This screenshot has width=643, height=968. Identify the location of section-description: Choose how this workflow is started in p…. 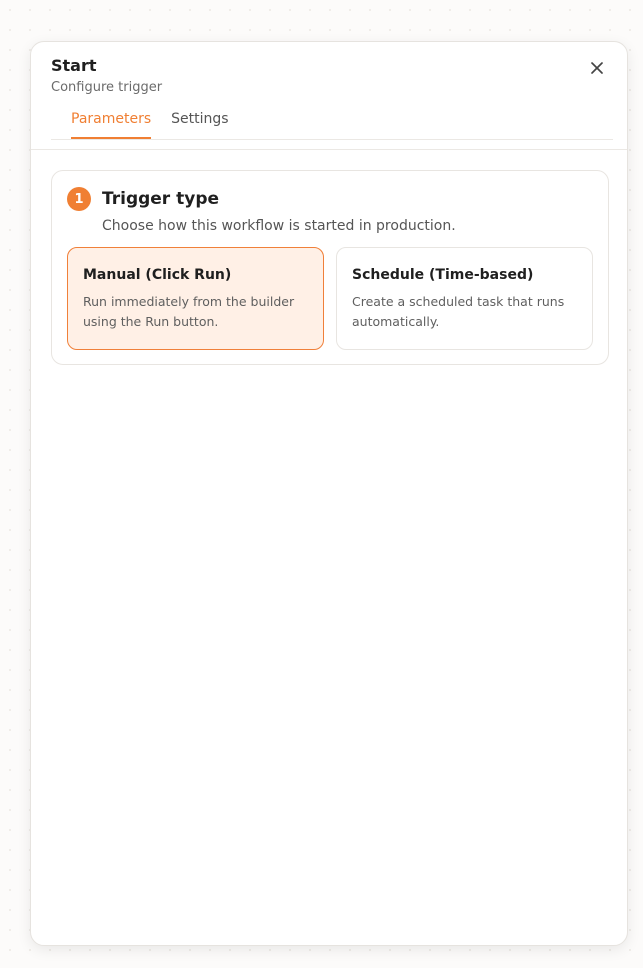
(279, 226).